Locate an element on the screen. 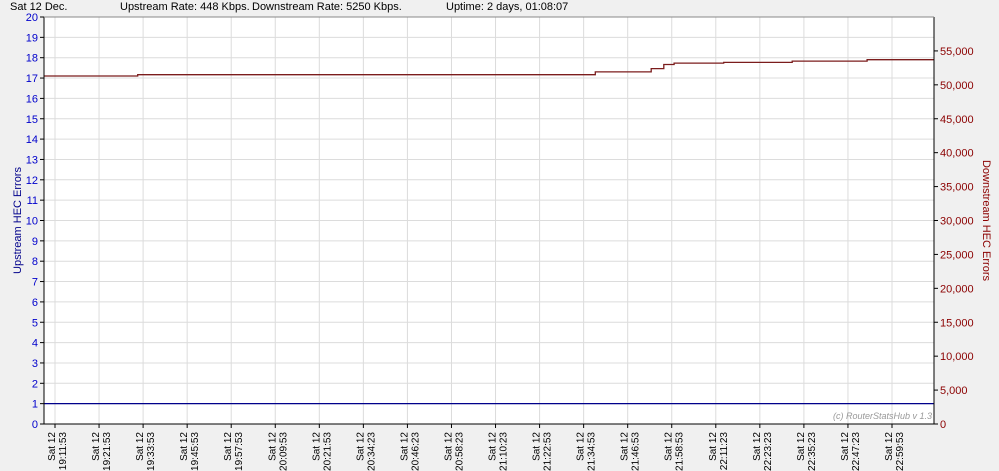 The height and width of the screenshot is (471, 999). x-tick-time: 21:58:53 is located at coordinates (680, 451).